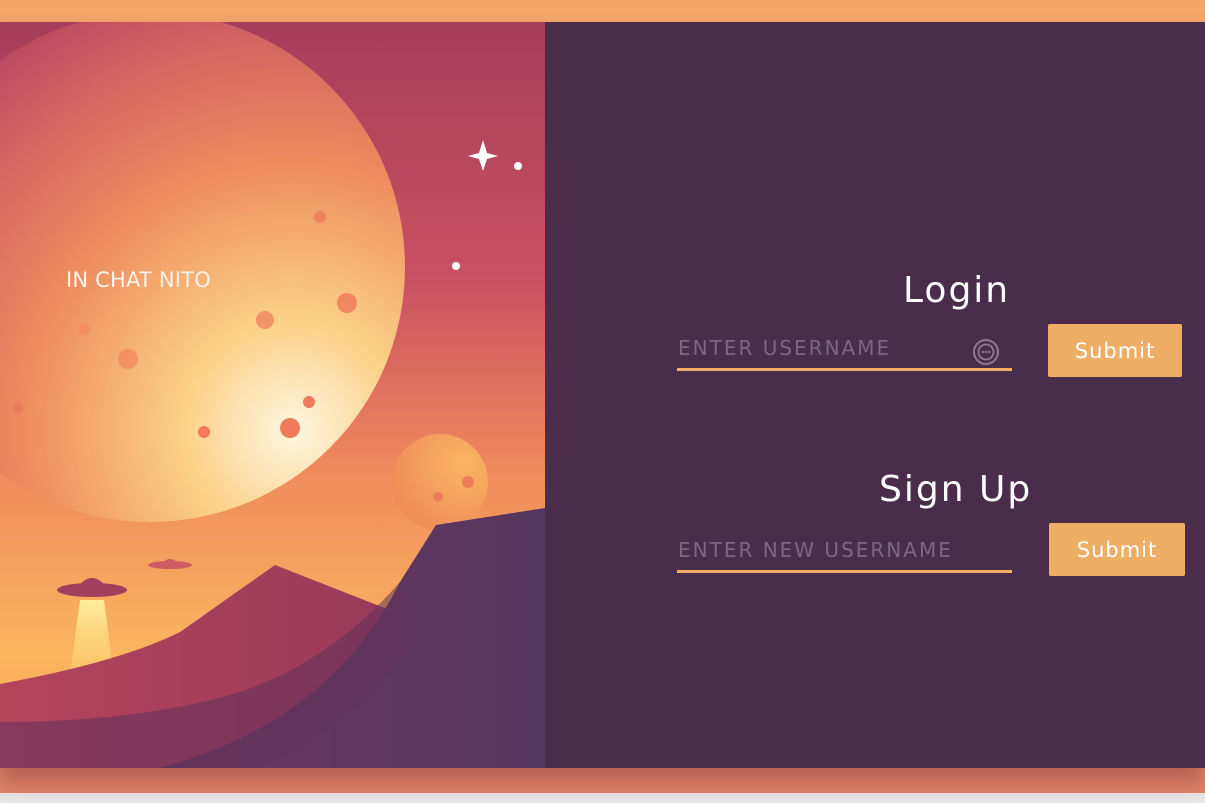 The image size is (1205, 803). I want to click on page-bottom-strip, so click(602, 798).